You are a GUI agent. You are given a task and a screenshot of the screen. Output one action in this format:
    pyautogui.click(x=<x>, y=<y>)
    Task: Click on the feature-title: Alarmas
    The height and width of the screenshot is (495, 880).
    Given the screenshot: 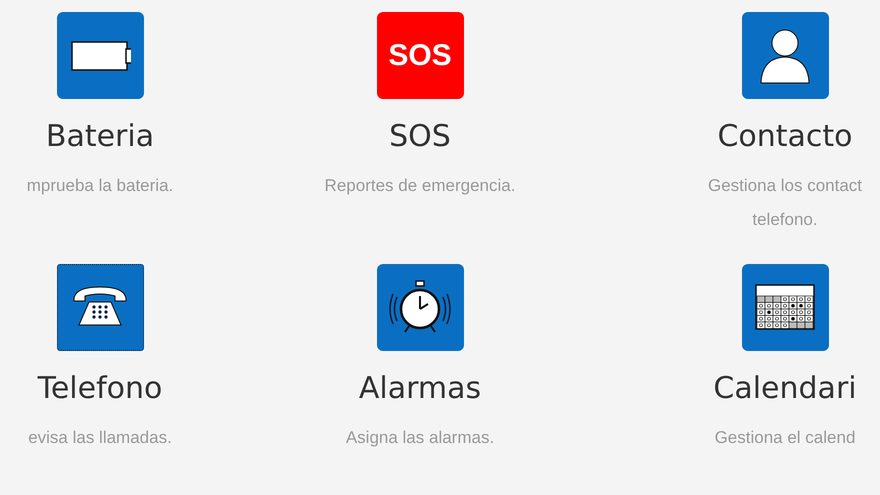 What is the action you would take?
    pyautogui.click(x=420, y=389)
    